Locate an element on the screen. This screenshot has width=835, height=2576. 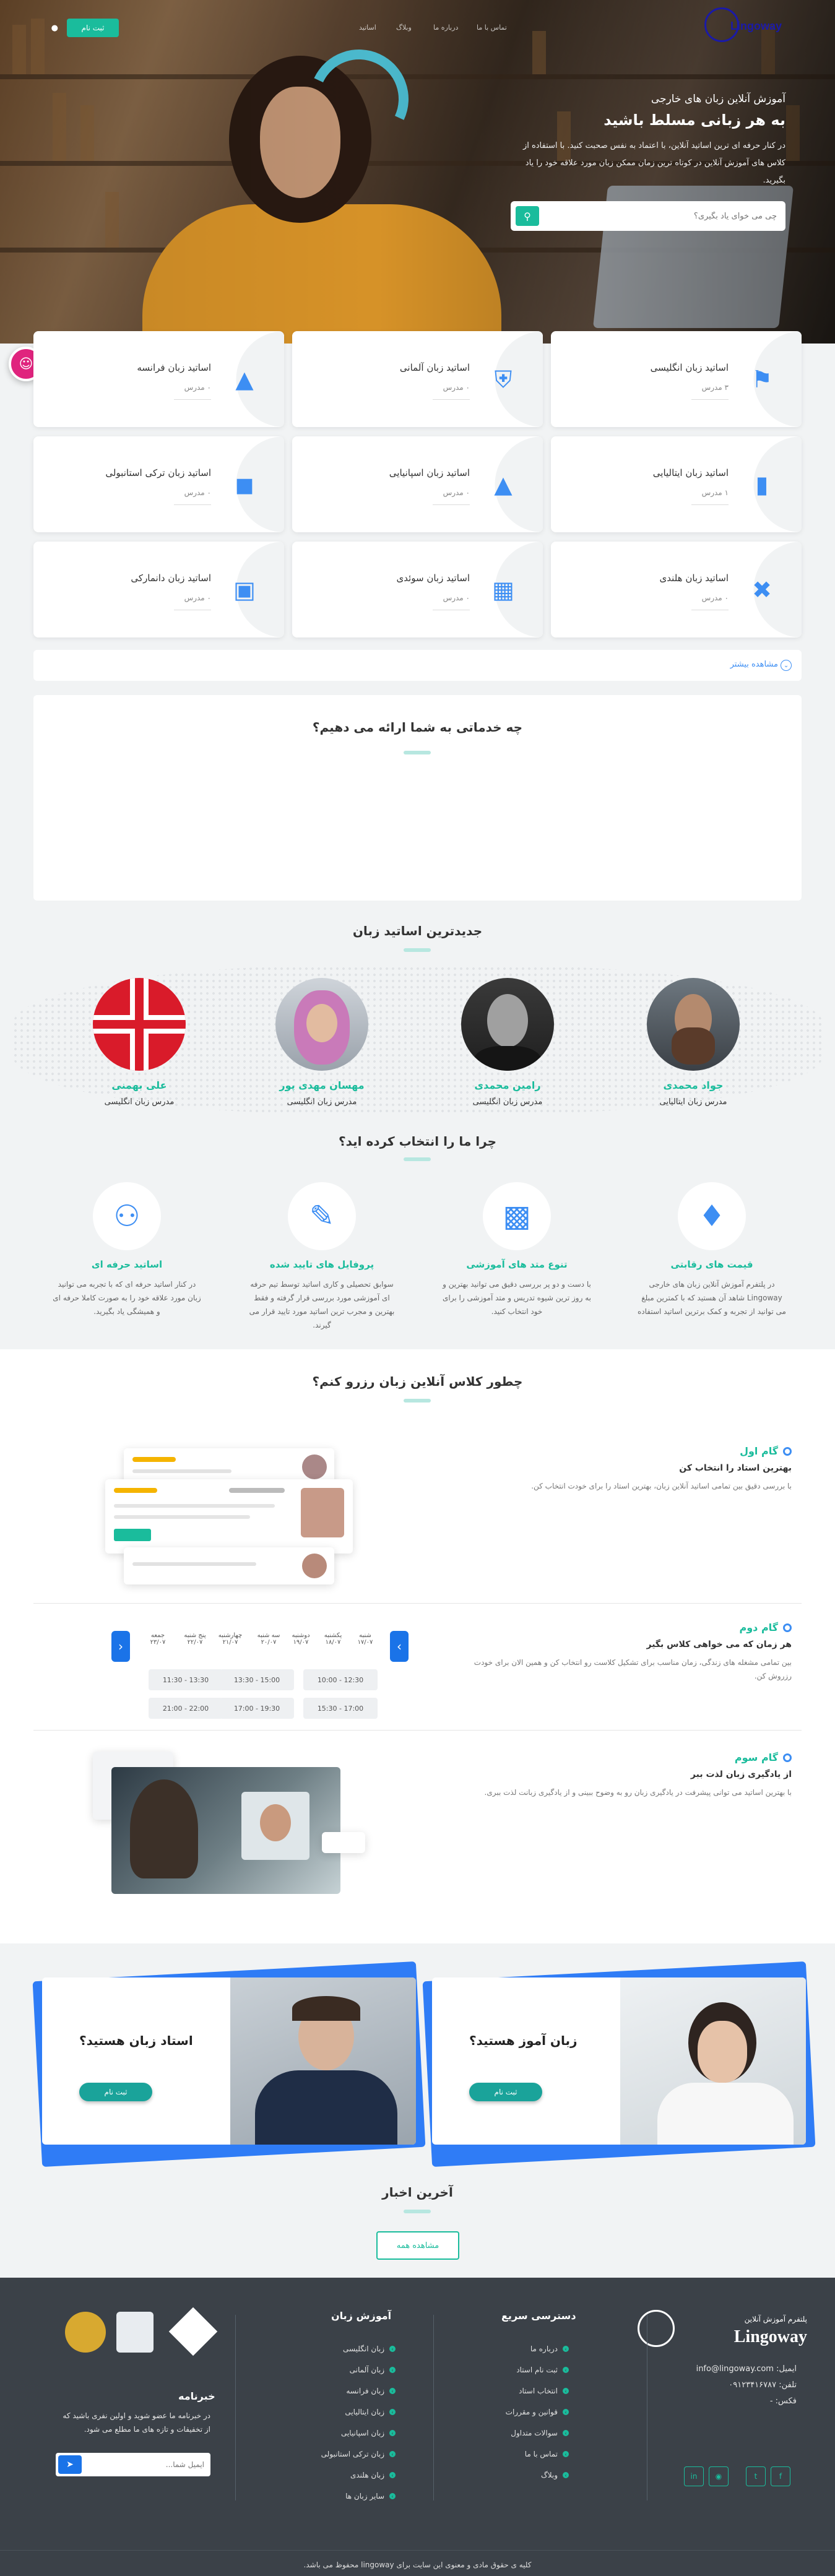
video-call-image is located at coordinates (226, 1830).